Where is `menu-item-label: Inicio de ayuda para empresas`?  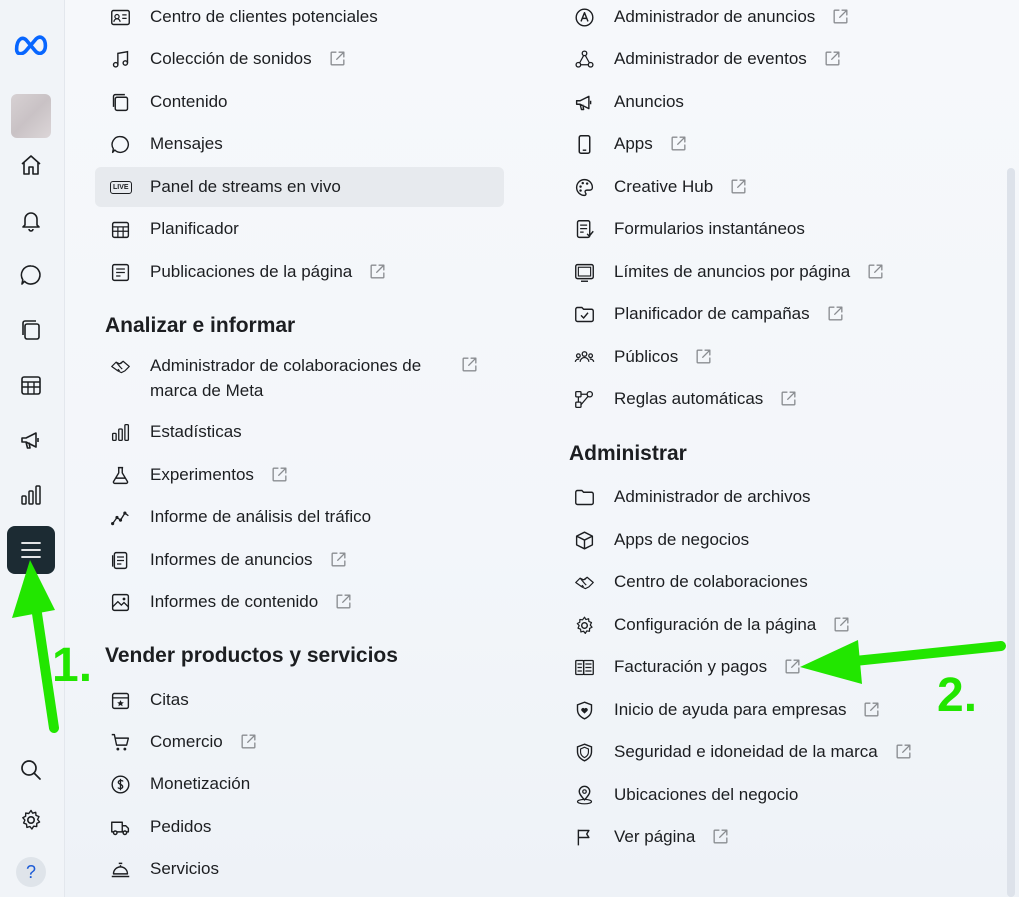 menu-item-label: Inicio de ayuda para empresas is located at coordinates (730, 709).